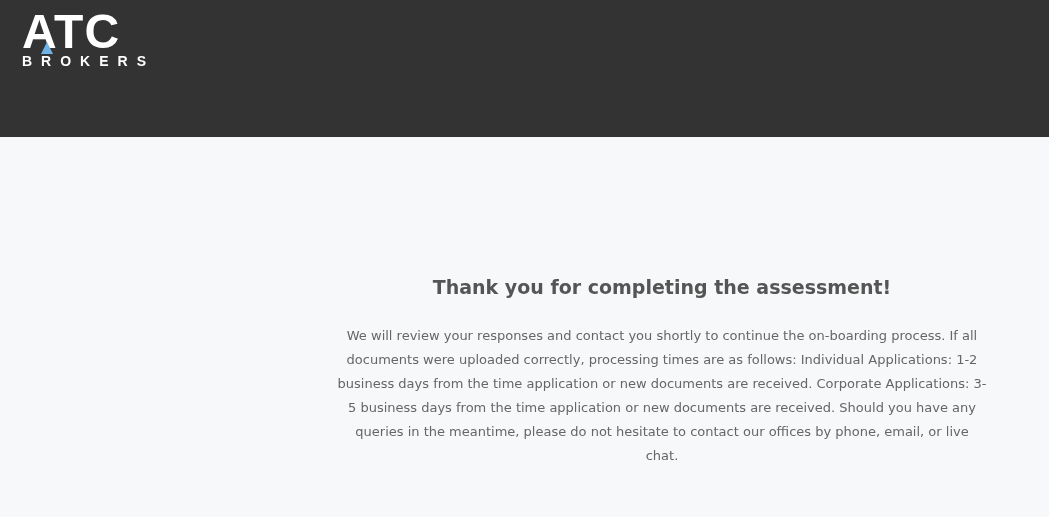 The image size is (1049, 517). What do you see at coordinates (94, 32) in the screenshot?
I see `logo-wordmark: ATC` at bounding box center [94, 32].